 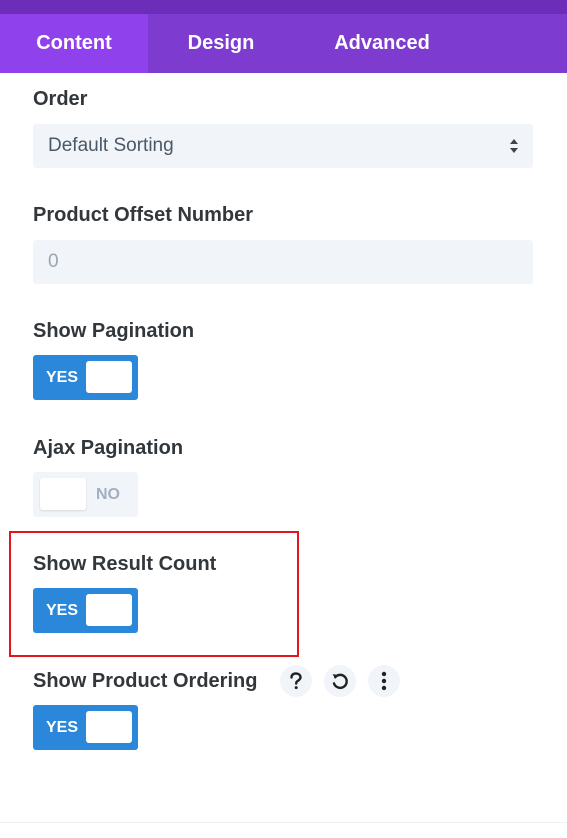 I want to click on show-result-count-label: Show Result Count, so click(x=125, y=564).